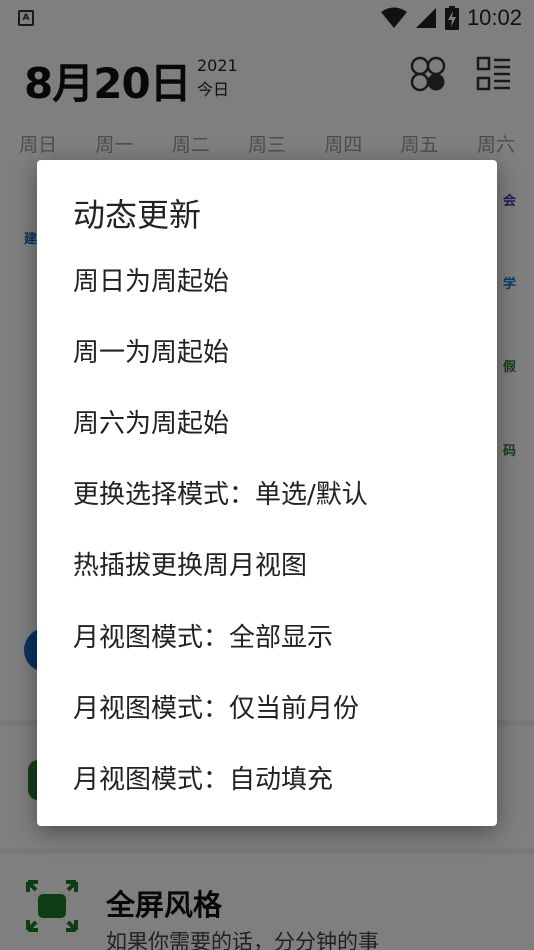 Image resolution: width=534 pixels, height=950 pixels. What do you see at coordinates (267, 421) in the screenshot?
I see `menu-item-saturday-start: 周六为周起始` at bounding box center [267, 421].